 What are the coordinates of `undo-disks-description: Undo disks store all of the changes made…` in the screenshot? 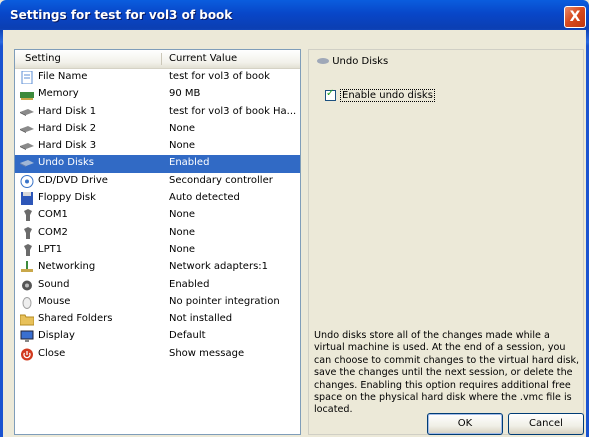 It's located at (447, 373).